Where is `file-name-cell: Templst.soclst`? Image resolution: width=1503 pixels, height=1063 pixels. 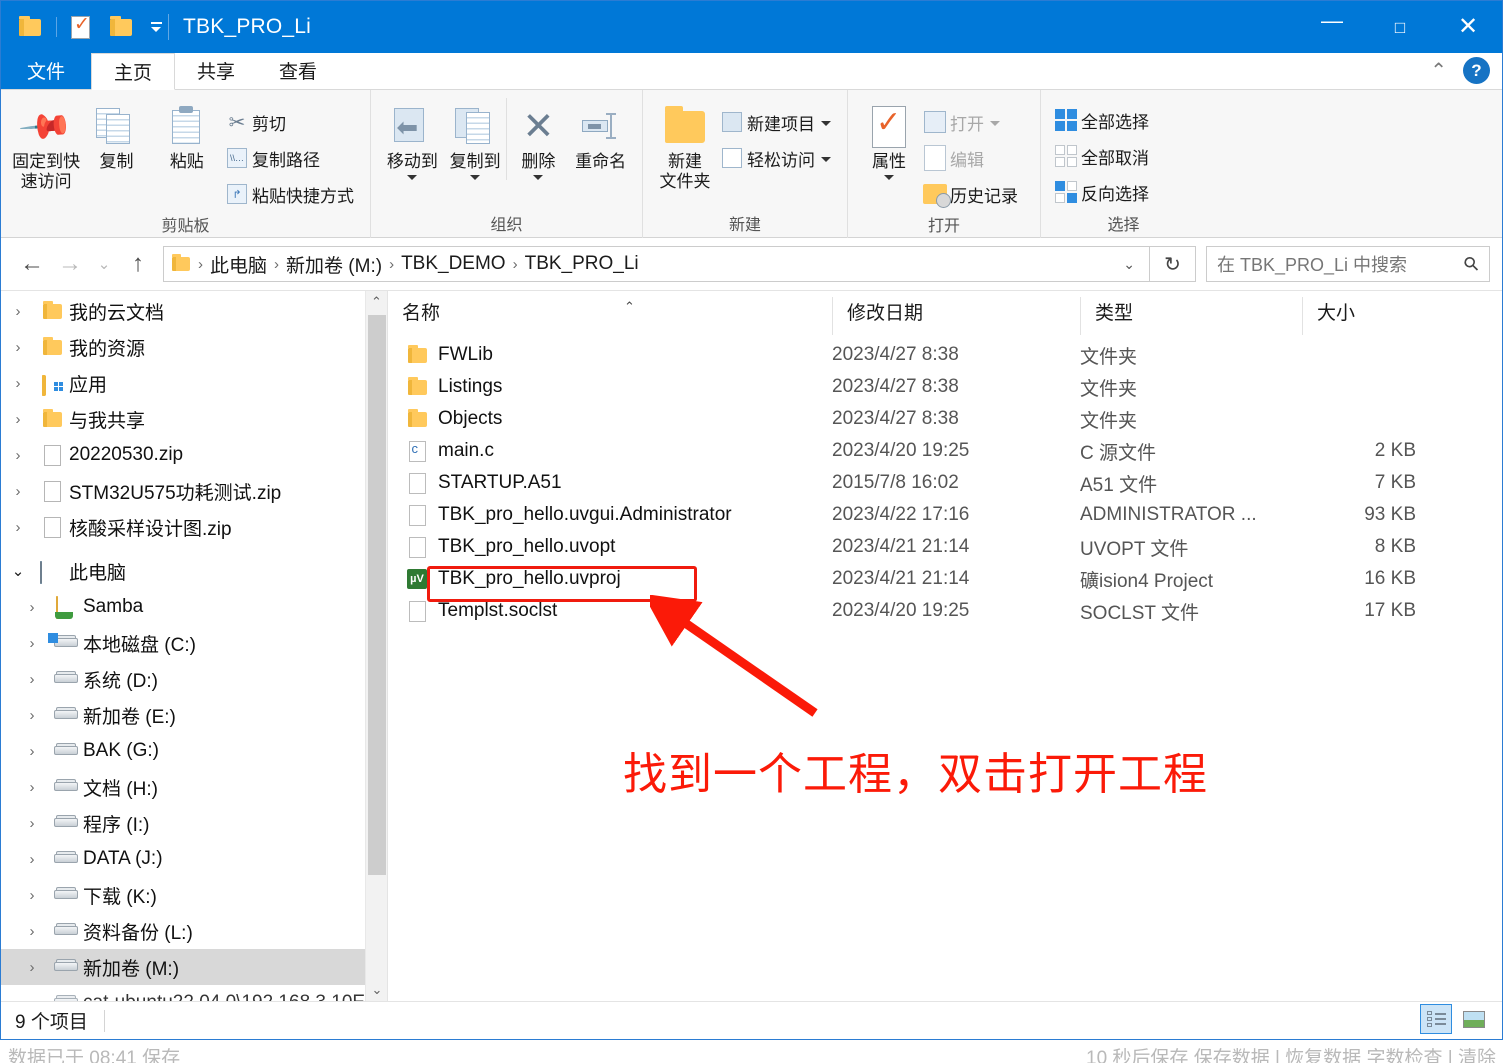
file-name-cell: Templst.soclst is located at coordinates (610, 611).